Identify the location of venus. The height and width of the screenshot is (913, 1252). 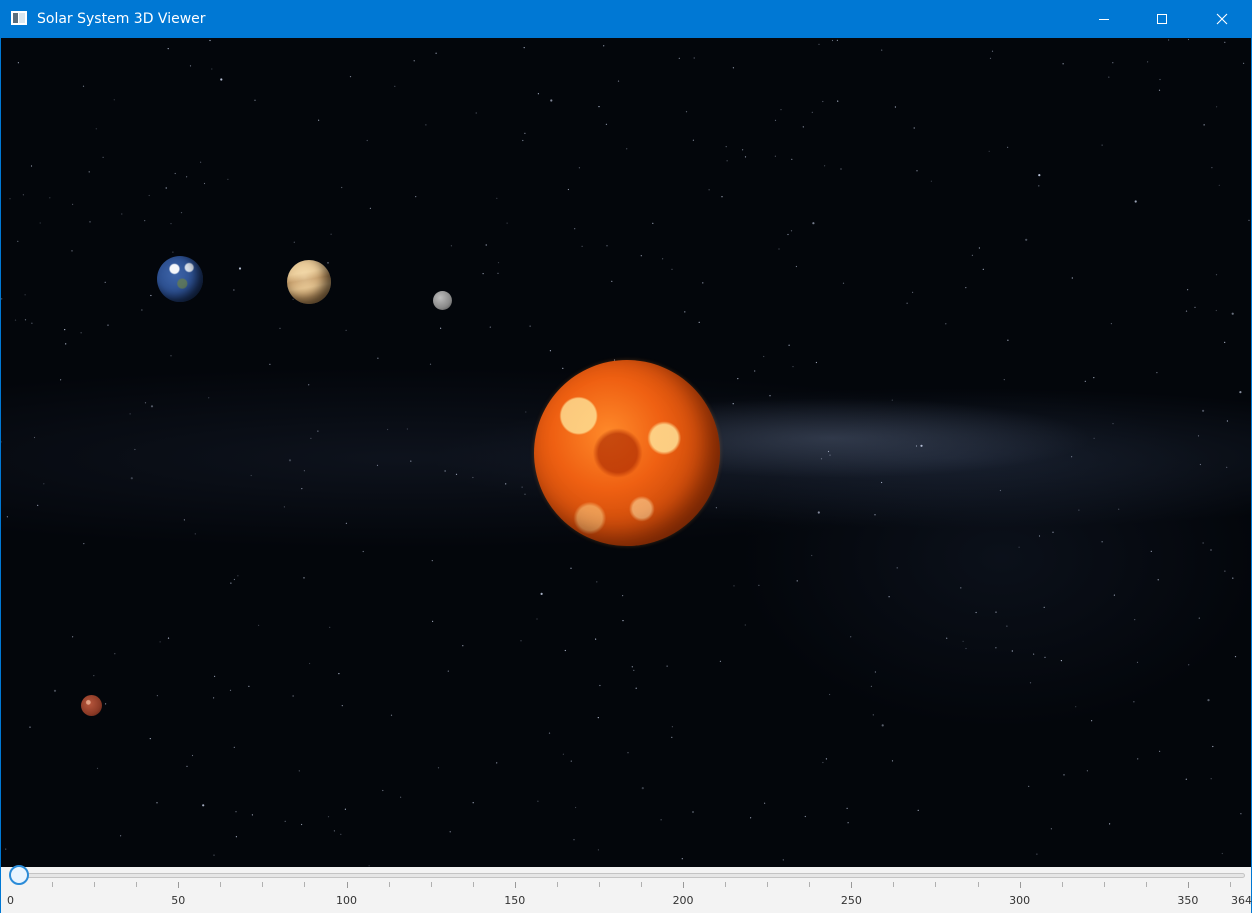
(309, 282).